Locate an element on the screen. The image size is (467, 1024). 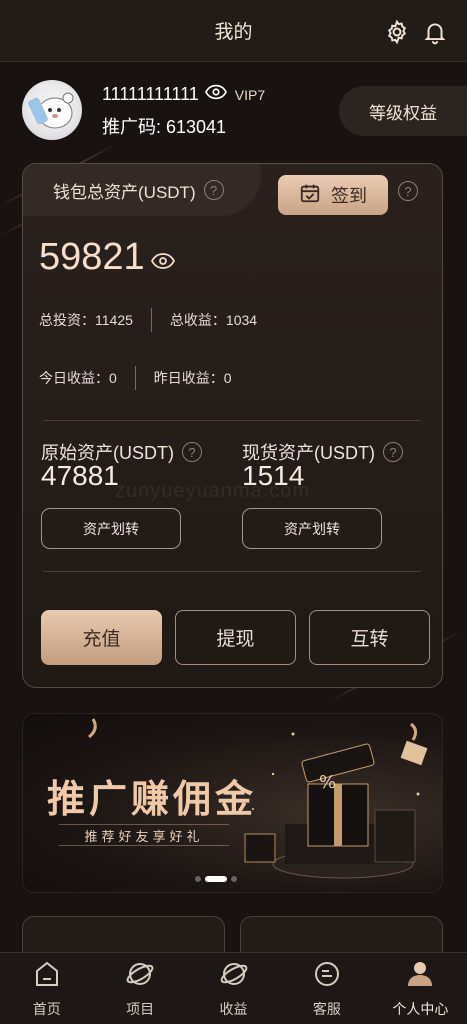
recharge-button: 充值 is located at coordinates (101, 637).